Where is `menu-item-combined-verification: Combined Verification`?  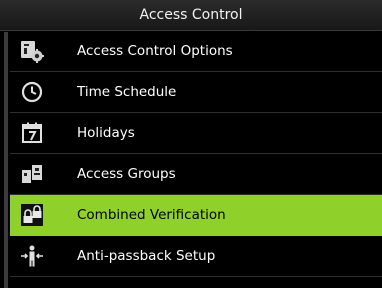 menu-item-combined-verification: Combined Verification is located at coordinates (196, 215).